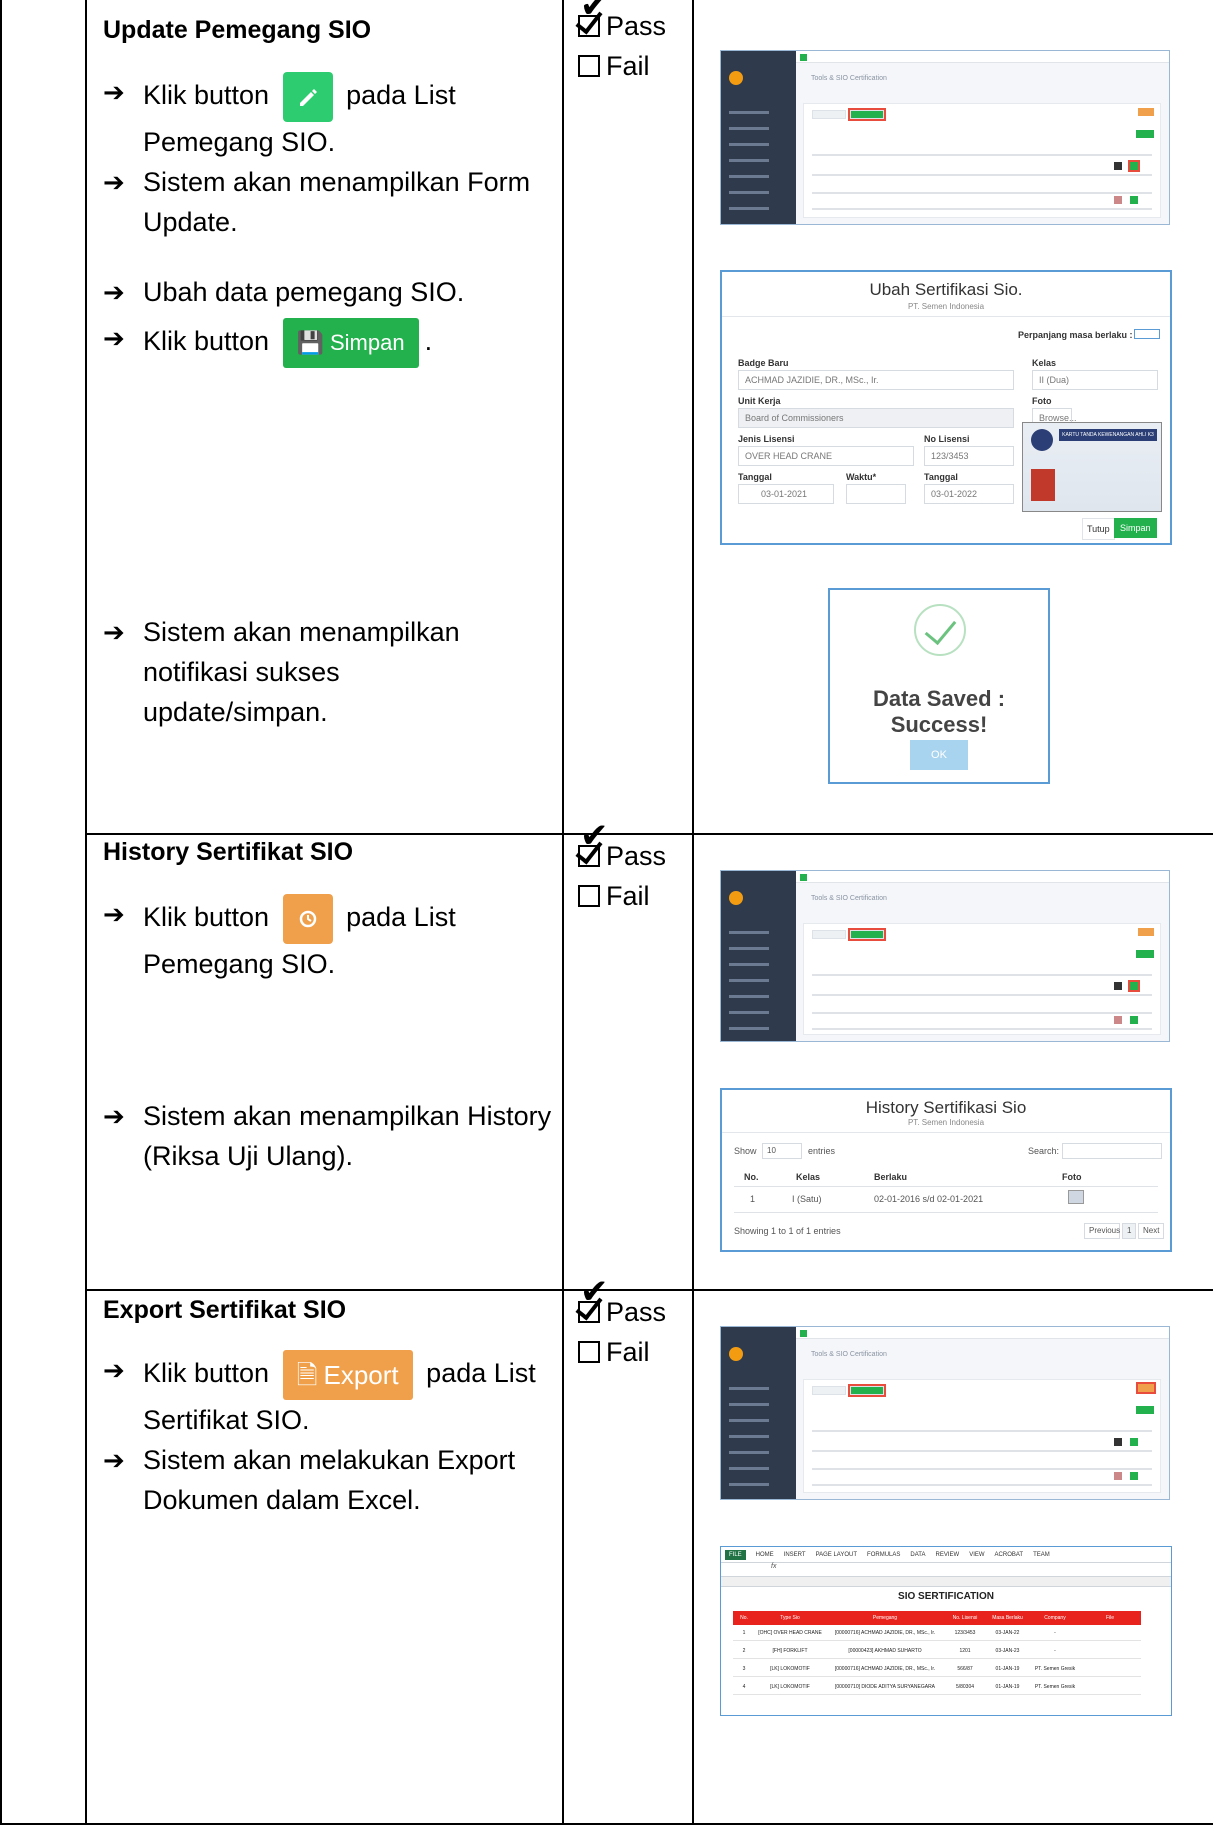 This screenshot has height=1825, width=1213. What do you see at coordinates (965, 1632) in the screenshot?
I see `excel-cell: 123/3453` at bounding box center [965, 1632].